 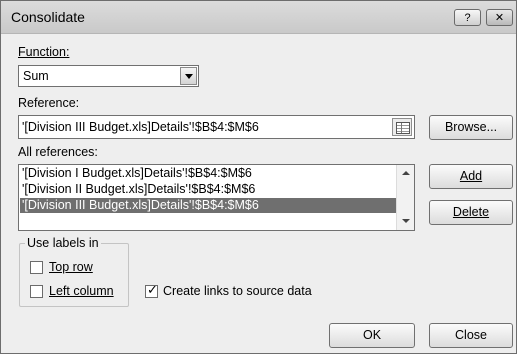 I want to click on create-links-label: Create links to source data, so click(x=237, y=291).